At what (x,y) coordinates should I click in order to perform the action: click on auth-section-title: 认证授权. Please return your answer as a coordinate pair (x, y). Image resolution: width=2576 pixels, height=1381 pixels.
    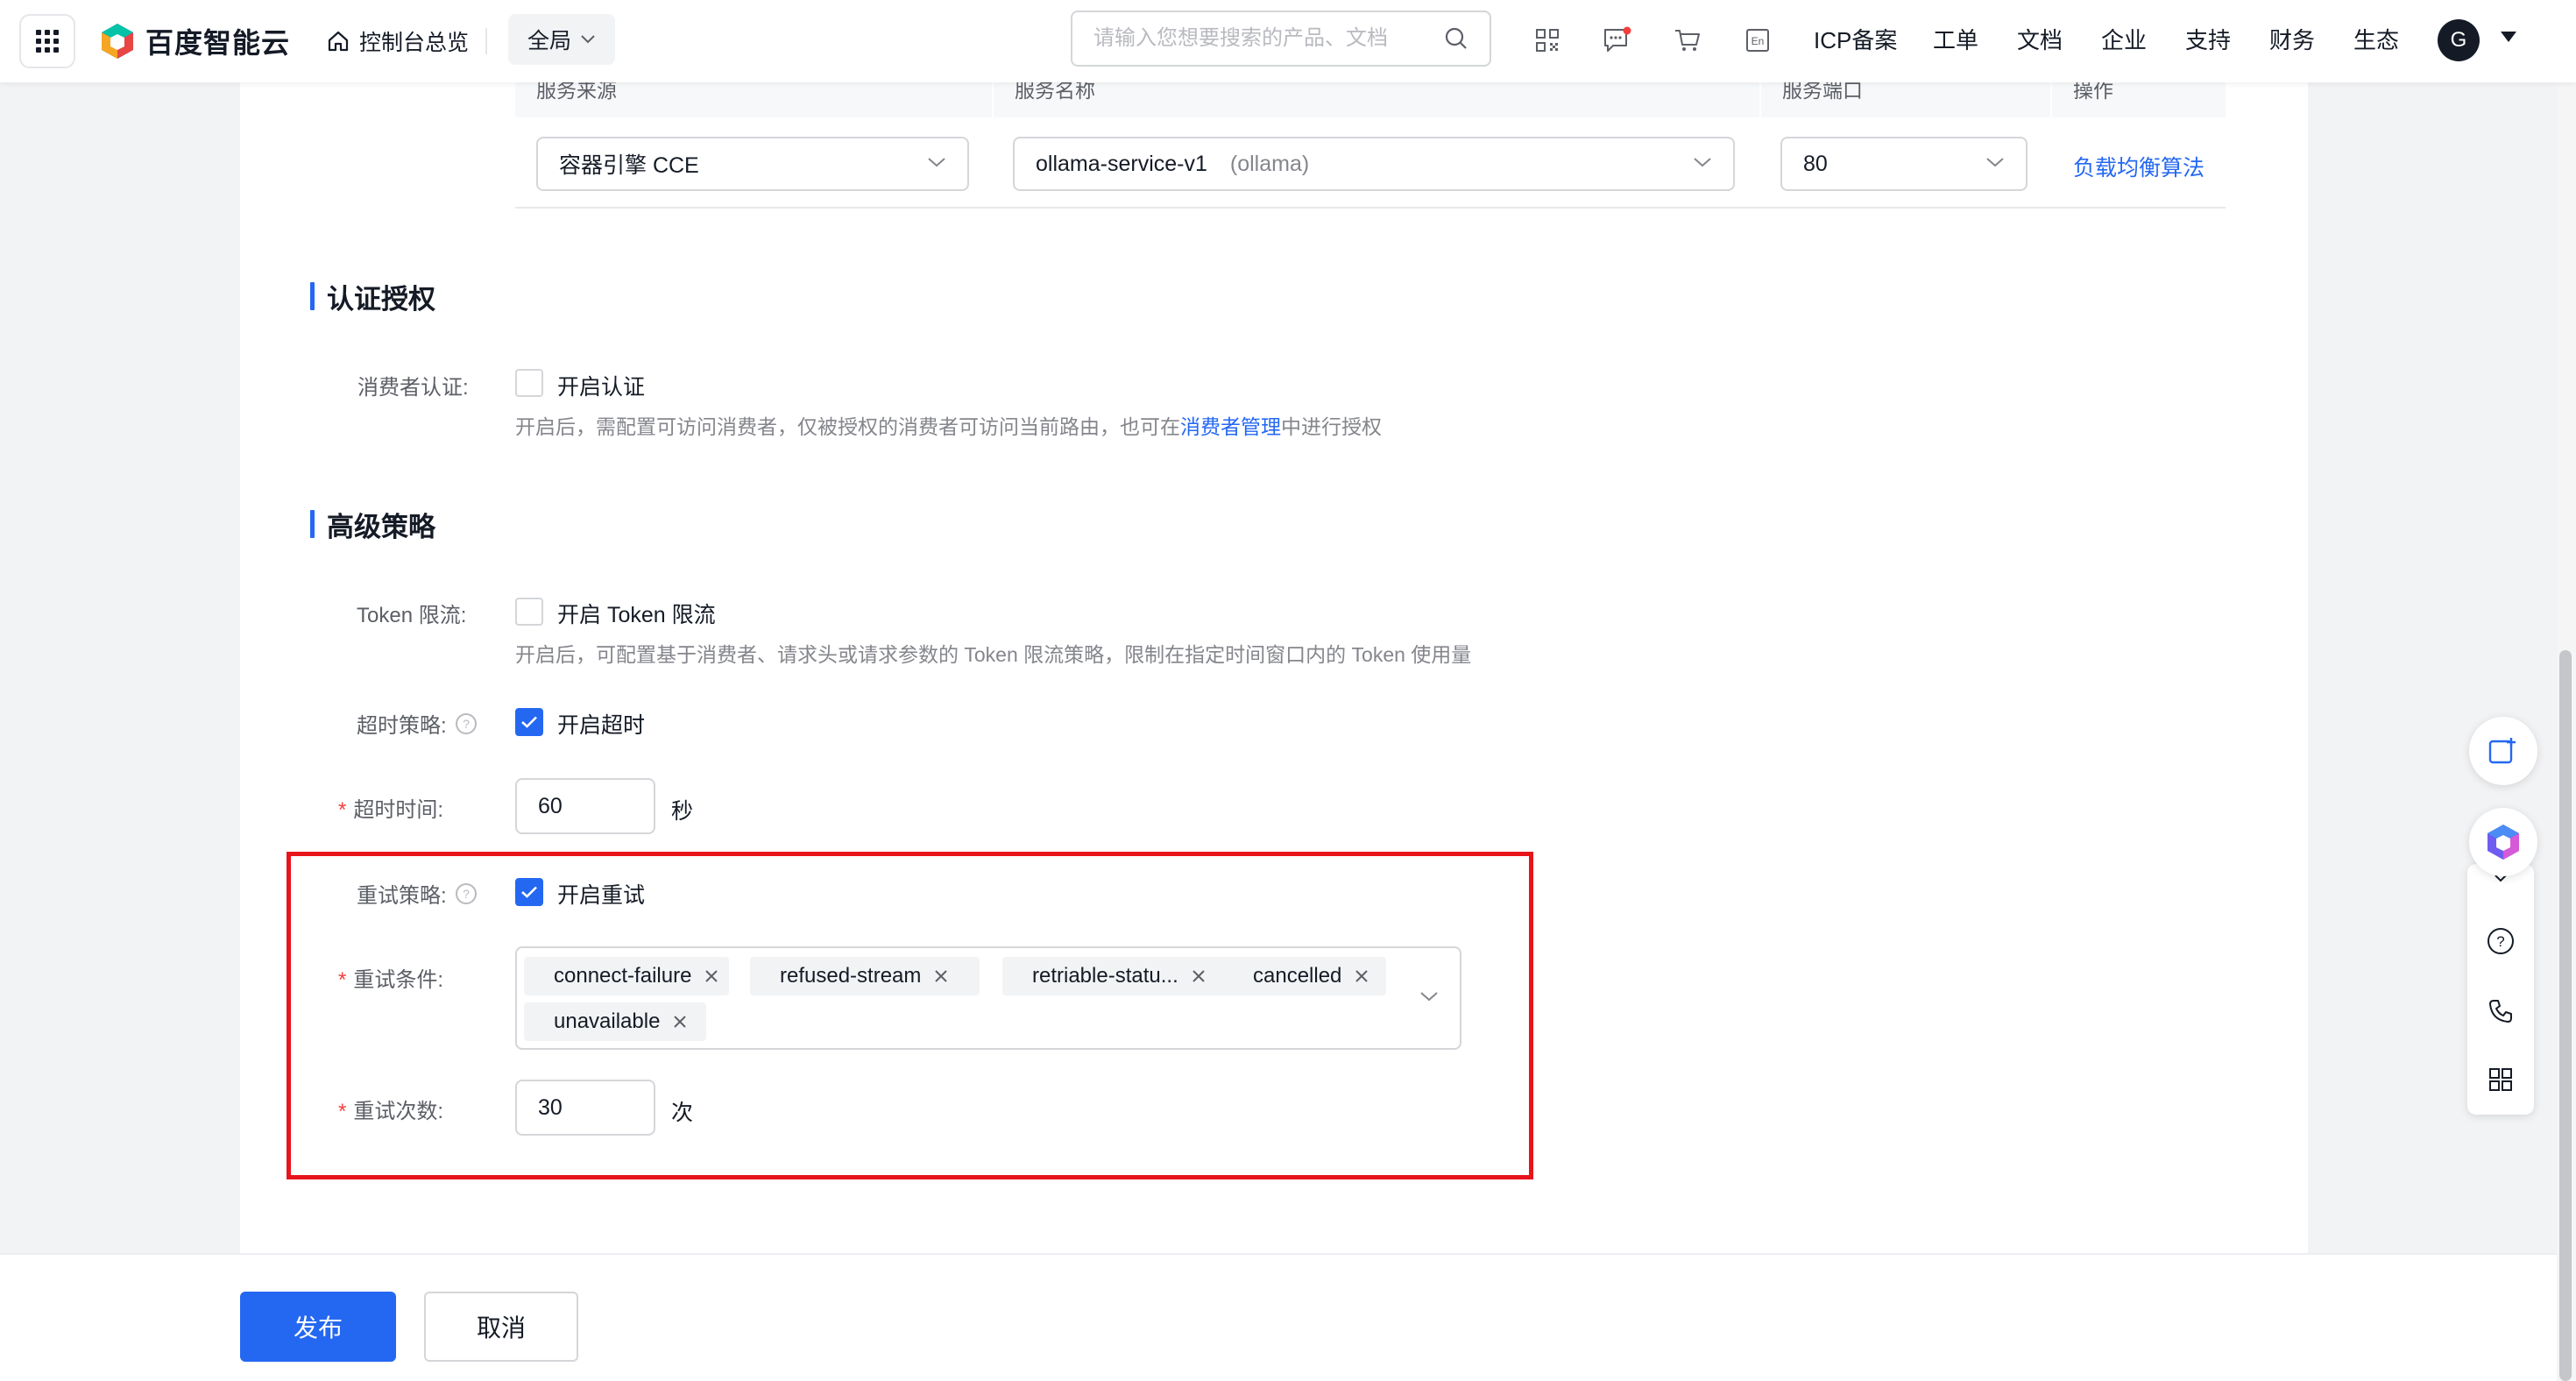
    Looking at the image, I should click on (372, 297).